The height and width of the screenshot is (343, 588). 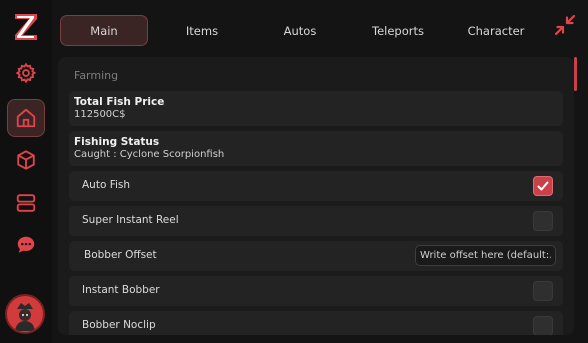 What do you see at coordinates (565, 25) in the screenshot?
I see `minimize-icon` at bounding box center [565, 25].